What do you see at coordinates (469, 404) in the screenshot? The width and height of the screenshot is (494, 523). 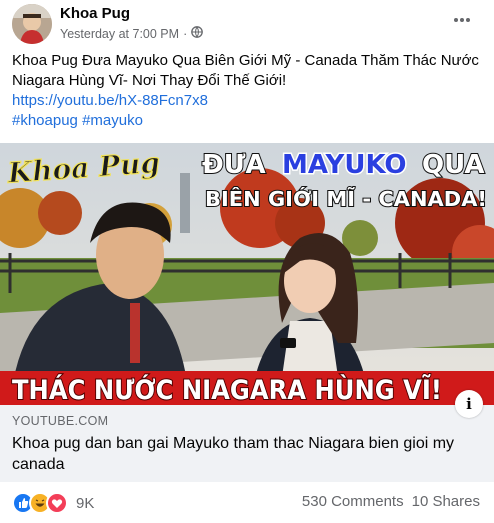 I see `info-icon: i` at bounding box center [469, 404].